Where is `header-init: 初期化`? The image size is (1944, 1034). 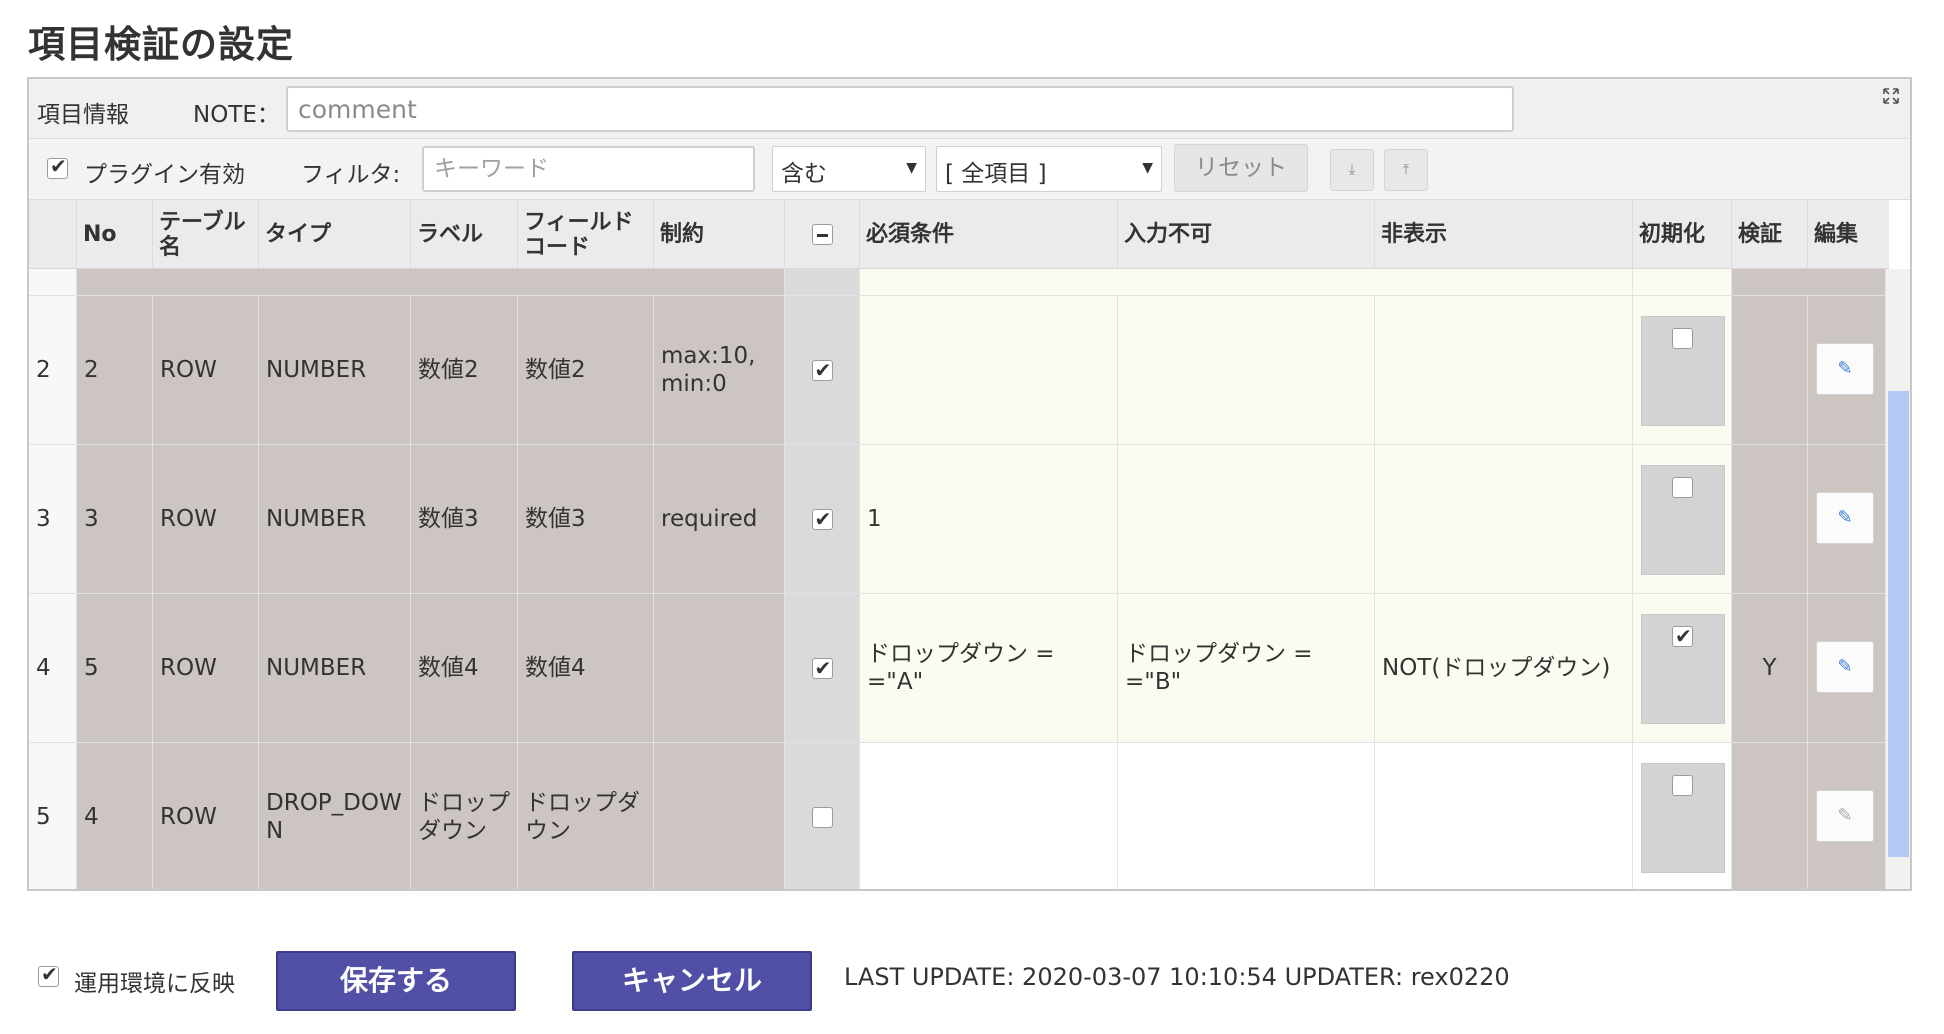
header-init: 初期化 is located at coordinates (1681, 234).